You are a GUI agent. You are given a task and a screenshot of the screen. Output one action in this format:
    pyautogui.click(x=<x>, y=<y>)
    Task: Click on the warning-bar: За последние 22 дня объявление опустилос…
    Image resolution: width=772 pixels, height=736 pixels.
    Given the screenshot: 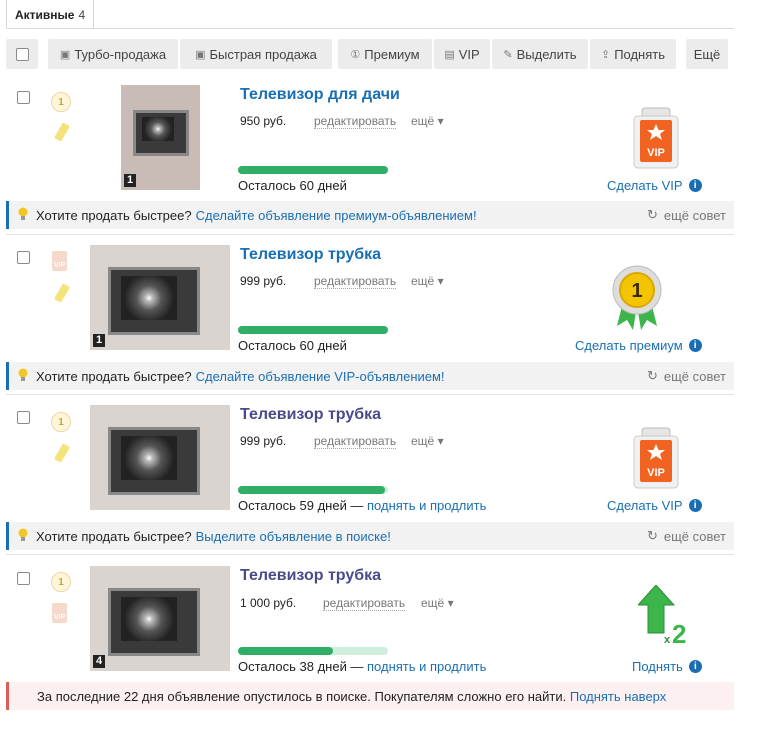 What is the action you would take?
    pyautogui.click(x=370, y=696)
    